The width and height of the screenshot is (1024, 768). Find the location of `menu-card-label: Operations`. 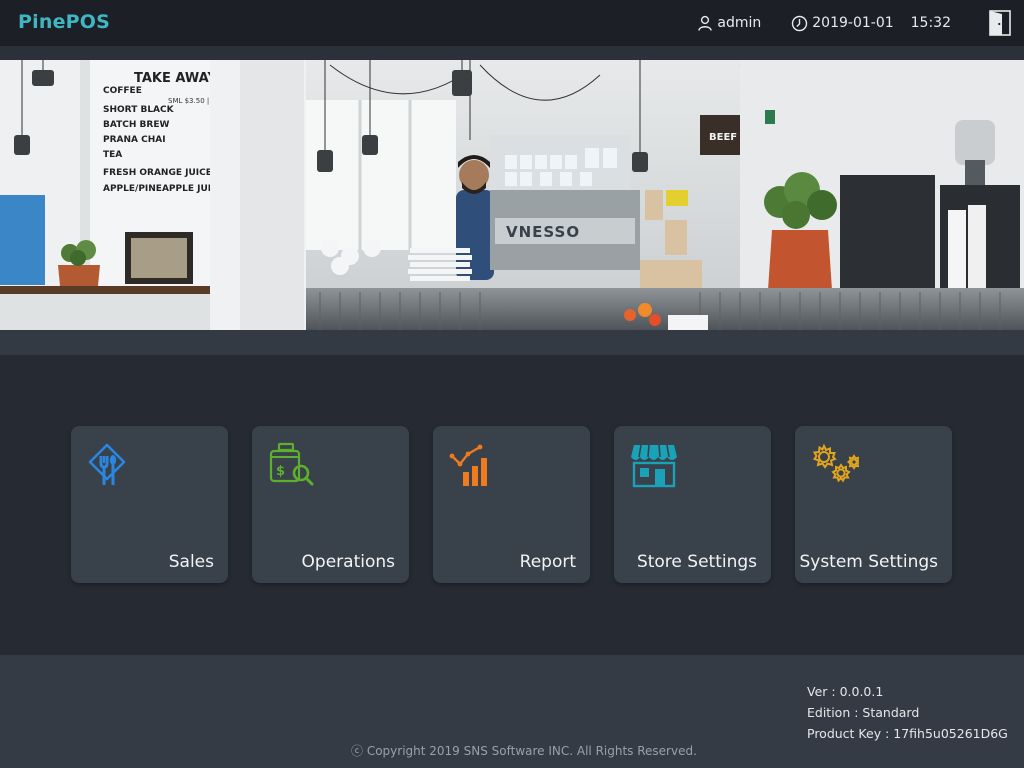

menu-card-label: Operations is located at coordinates (348, 562).